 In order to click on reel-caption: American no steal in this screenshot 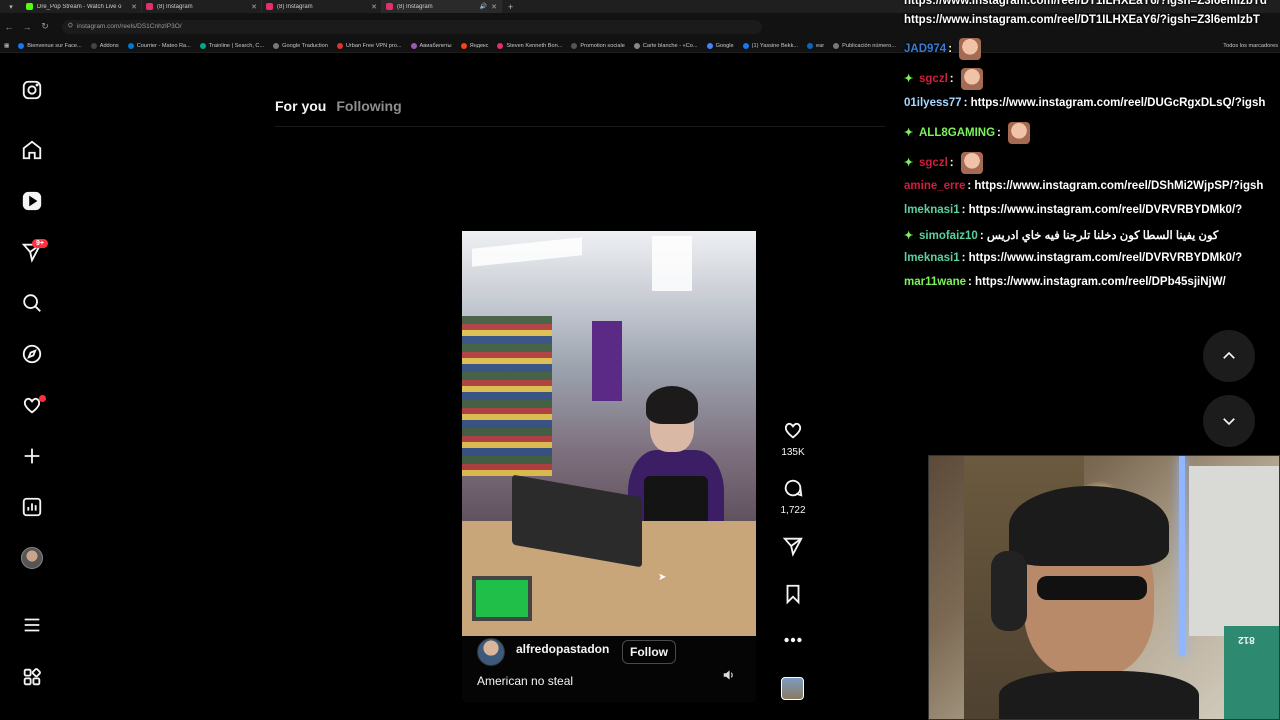, I will do `click(525, 681)`.